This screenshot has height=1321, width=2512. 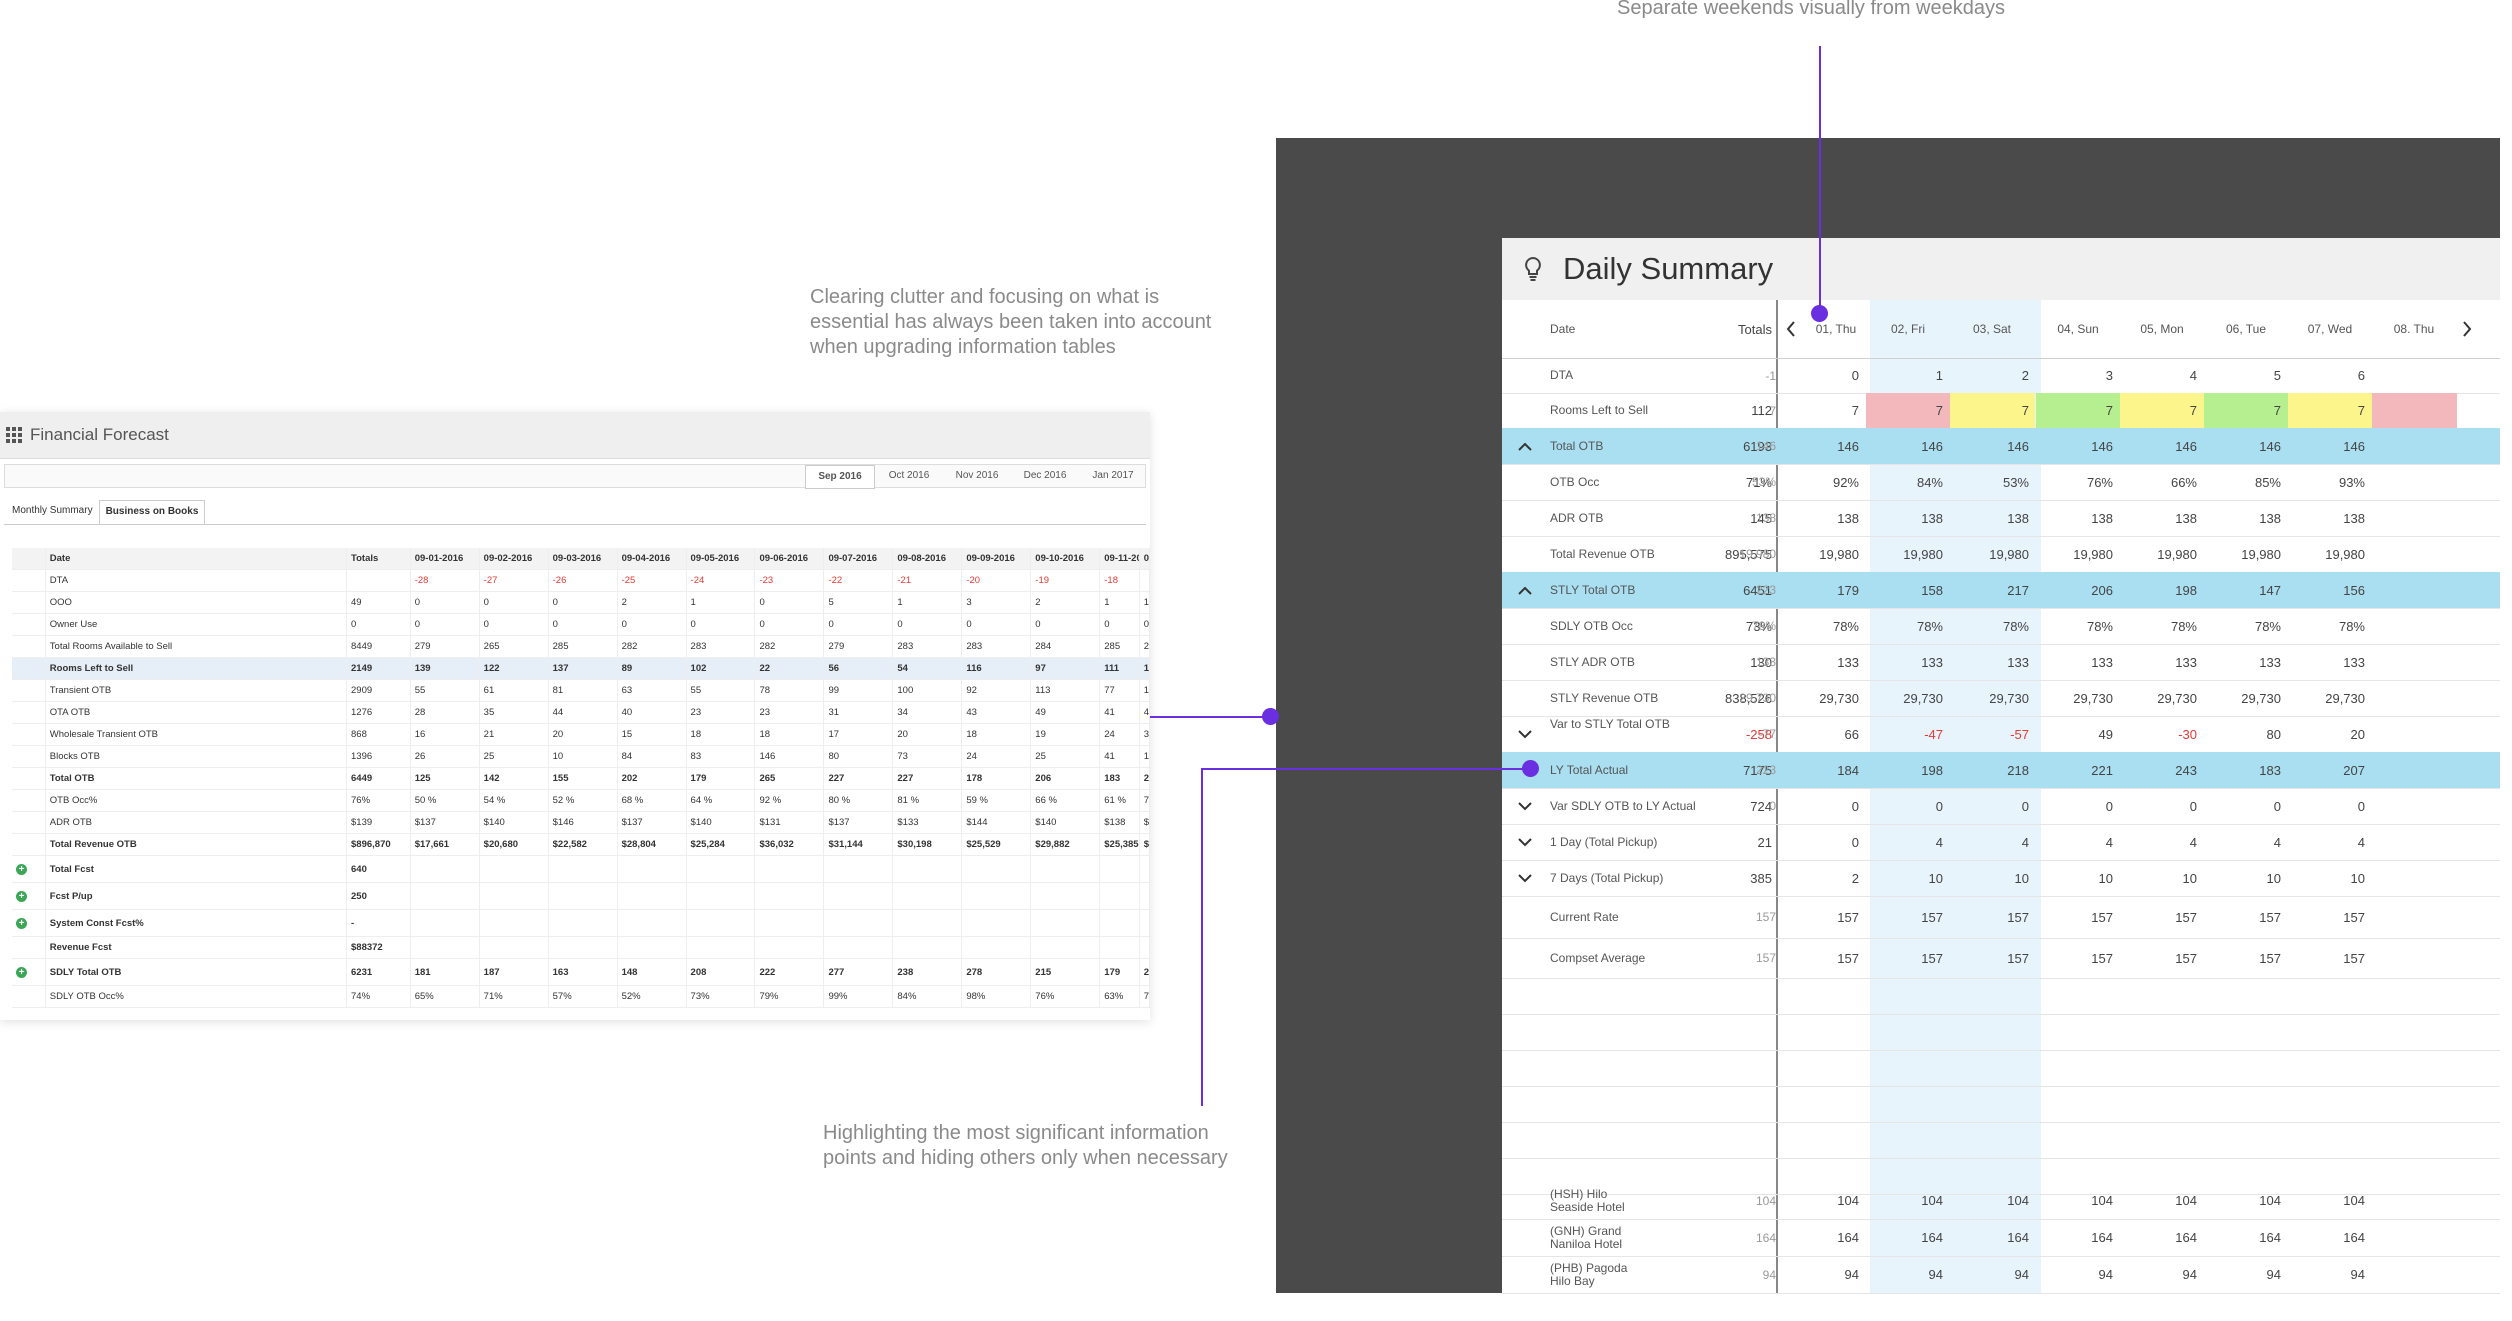 What do you see at coordinates (152, 512) in the screenshot?
I see `tab-business-on-books: Business on Books` at bounding box center [152, 512].